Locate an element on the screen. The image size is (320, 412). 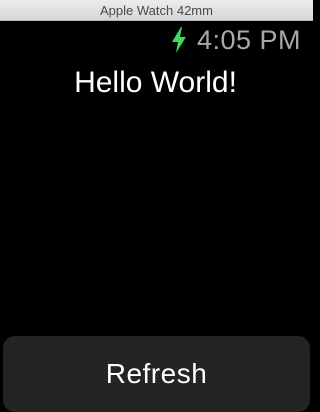
greeting-label: Hello World! is located at coordinates (155, 82).